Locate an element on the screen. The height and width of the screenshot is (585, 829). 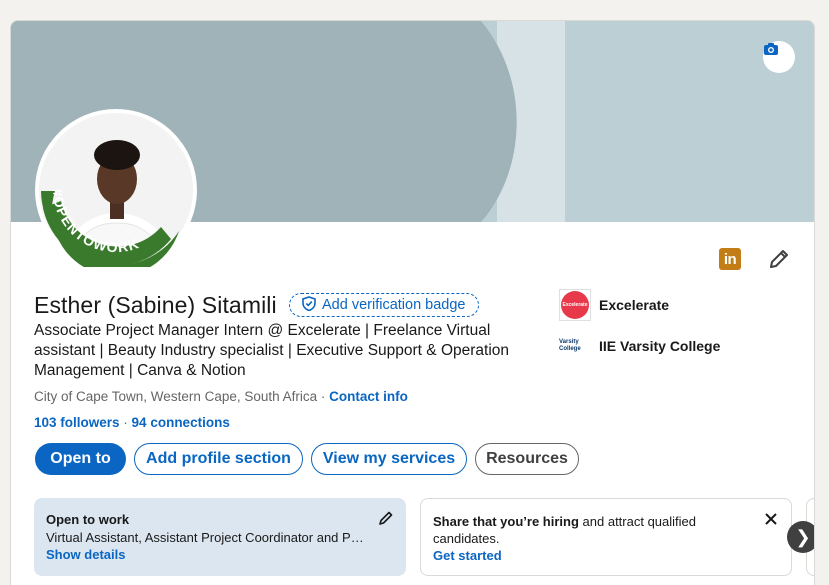
show-details-link: Show details is located at coordinates (220, 554).